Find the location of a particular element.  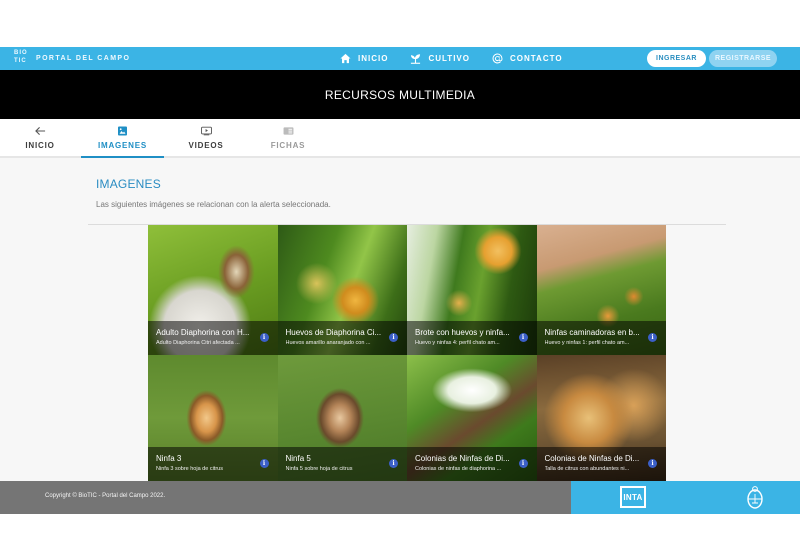

argentina-coat-of-arms-icon is located at coordinates (755, 497).